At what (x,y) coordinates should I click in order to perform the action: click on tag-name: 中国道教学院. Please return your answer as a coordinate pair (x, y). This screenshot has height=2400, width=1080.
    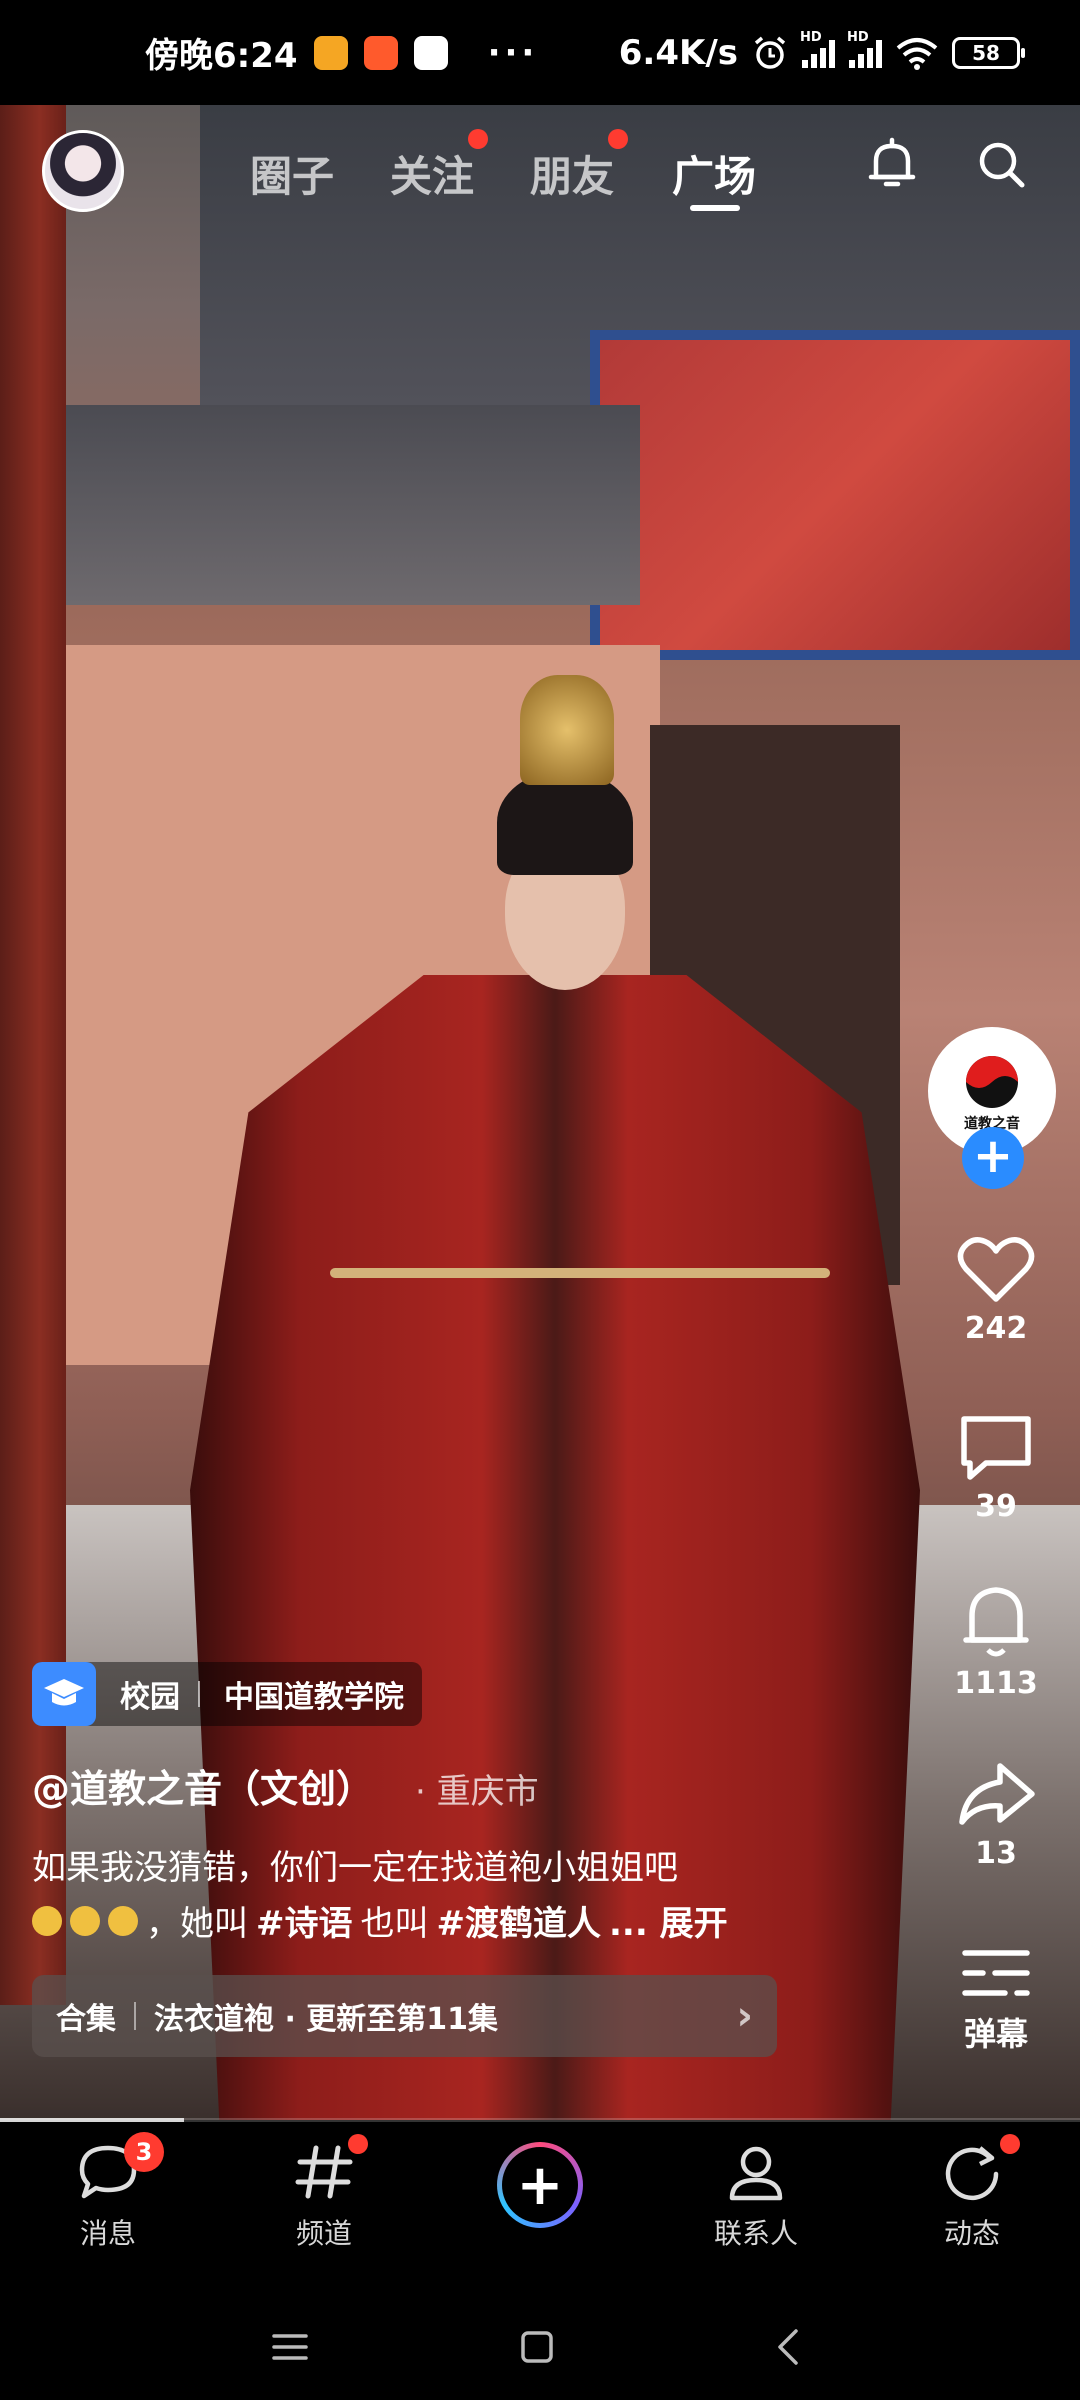
    Looking at the image, I should click on (314, 1697).